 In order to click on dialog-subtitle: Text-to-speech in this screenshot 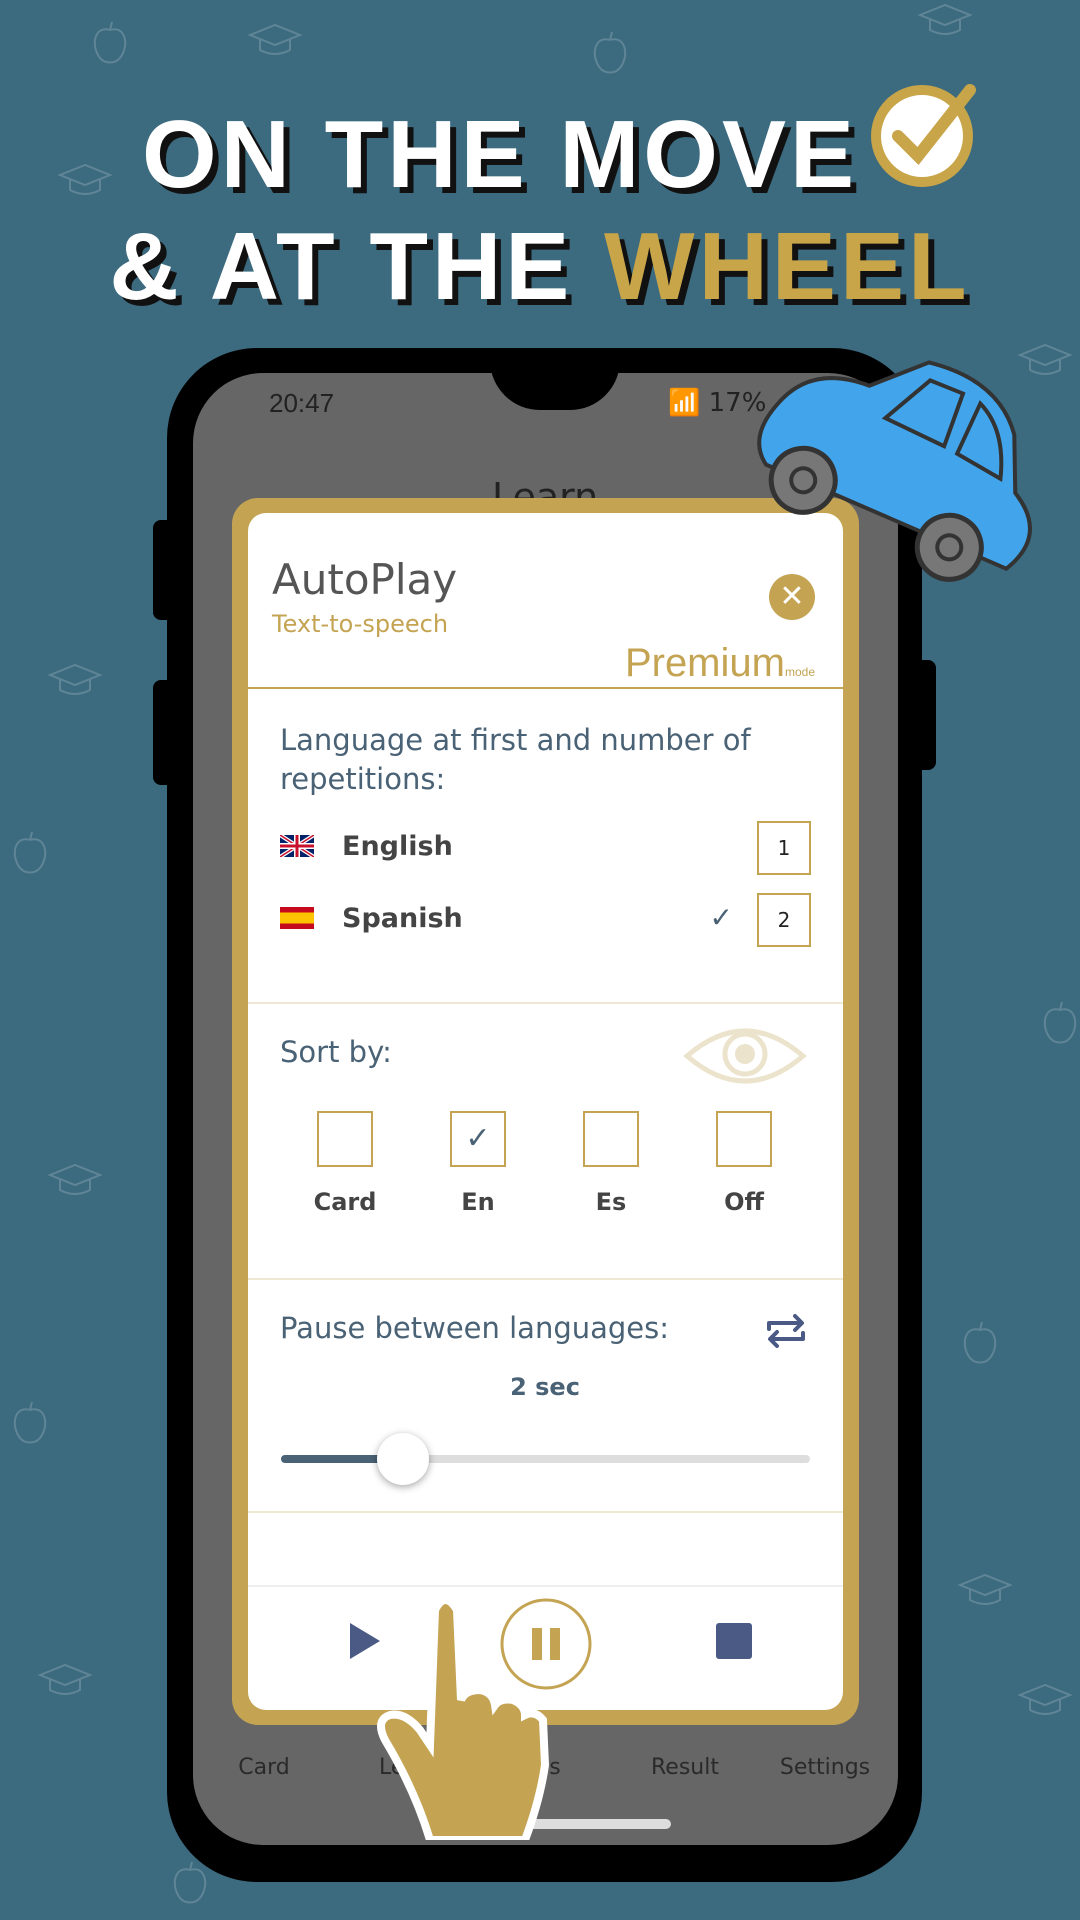, I will do `click(360, 624)`.